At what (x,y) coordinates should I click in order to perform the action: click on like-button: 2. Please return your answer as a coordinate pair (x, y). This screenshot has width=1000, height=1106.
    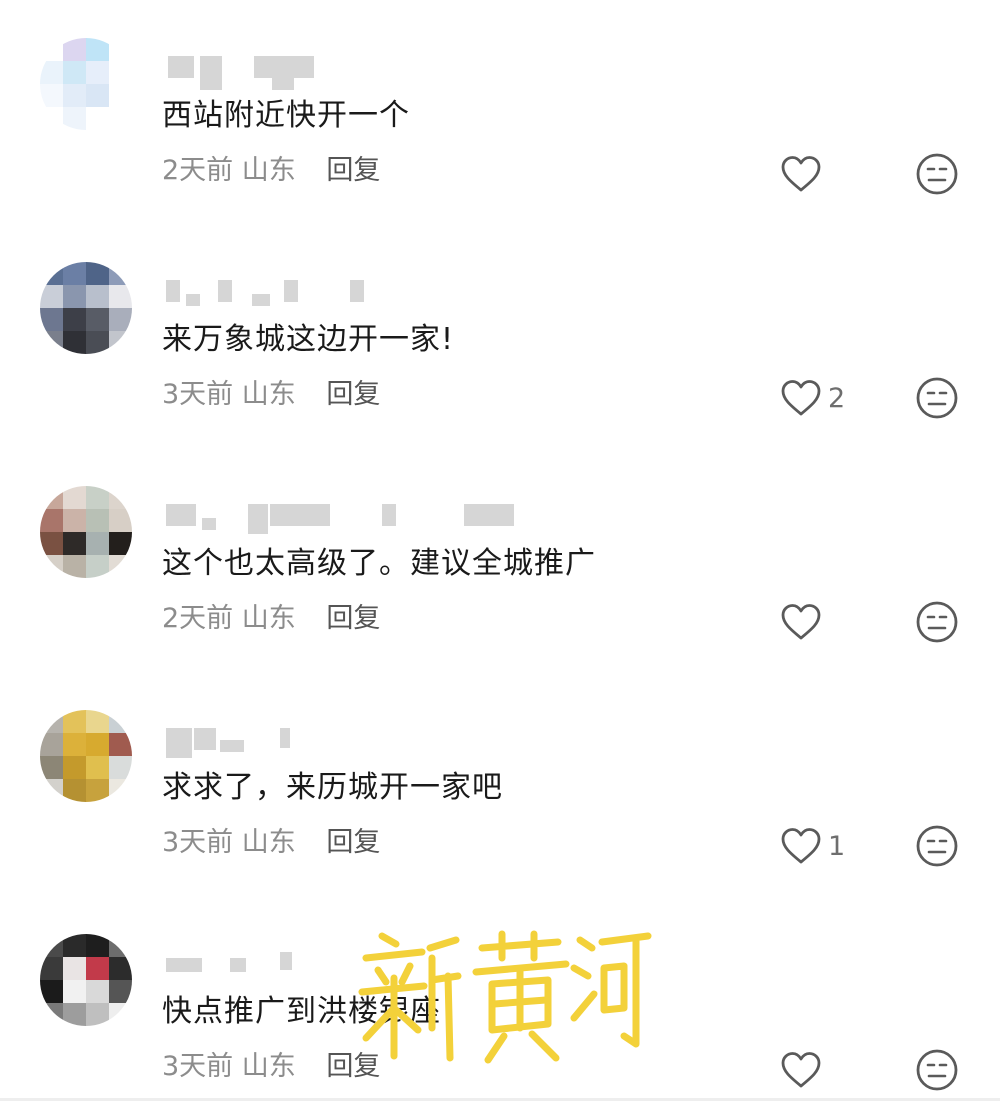
    Looking at the image, I should click on (812, 398).